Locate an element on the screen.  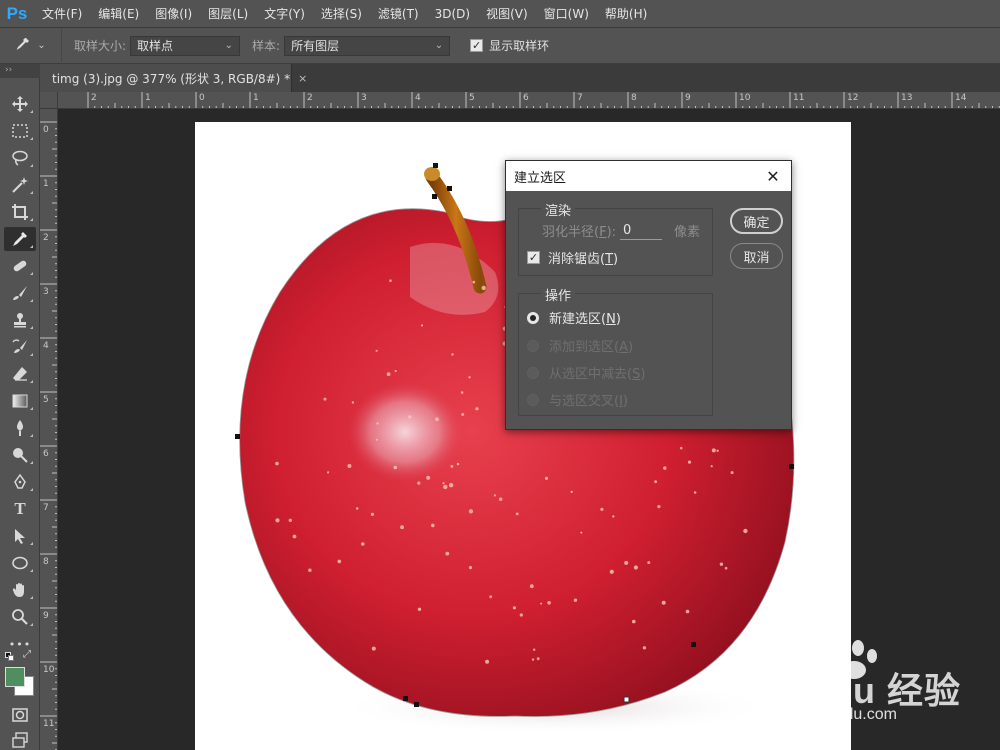
op-label: 添加到选区(A) is located at coordinates (591, 347).